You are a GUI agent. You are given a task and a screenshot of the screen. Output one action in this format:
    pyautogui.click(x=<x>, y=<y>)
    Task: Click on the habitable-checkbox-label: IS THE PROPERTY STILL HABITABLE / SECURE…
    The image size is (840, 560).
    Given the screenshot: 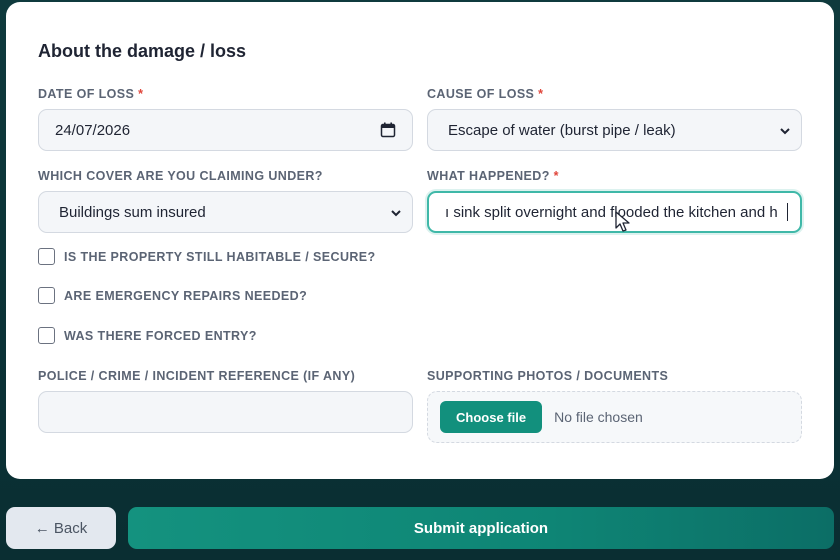 What is the action you would take?
    pyautogui.click(x=220, y=256)
    